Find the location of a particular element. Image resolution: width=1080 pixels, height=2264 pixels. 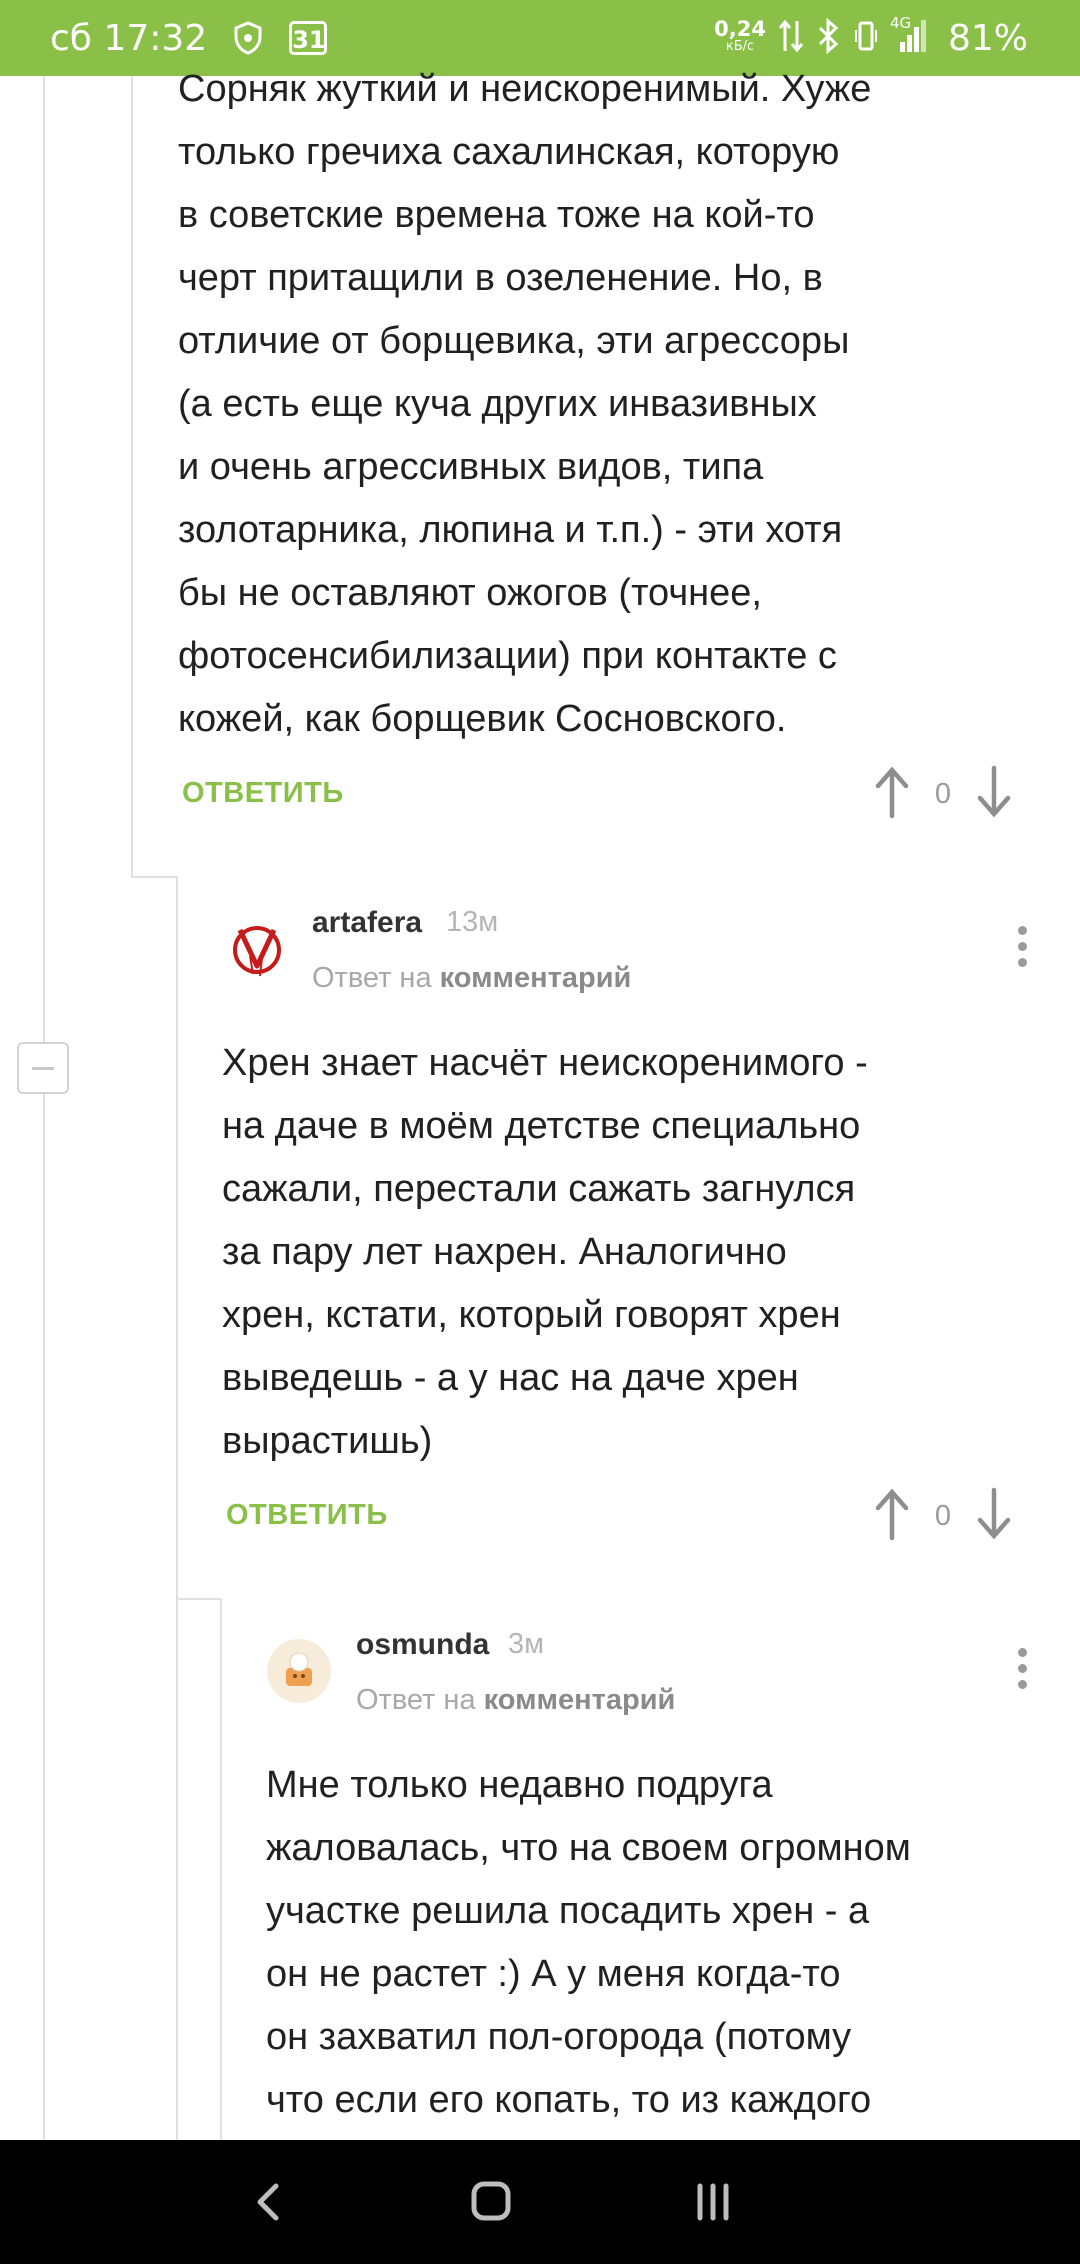

calendar-badge: 31 is located at coordinates (308, 38).